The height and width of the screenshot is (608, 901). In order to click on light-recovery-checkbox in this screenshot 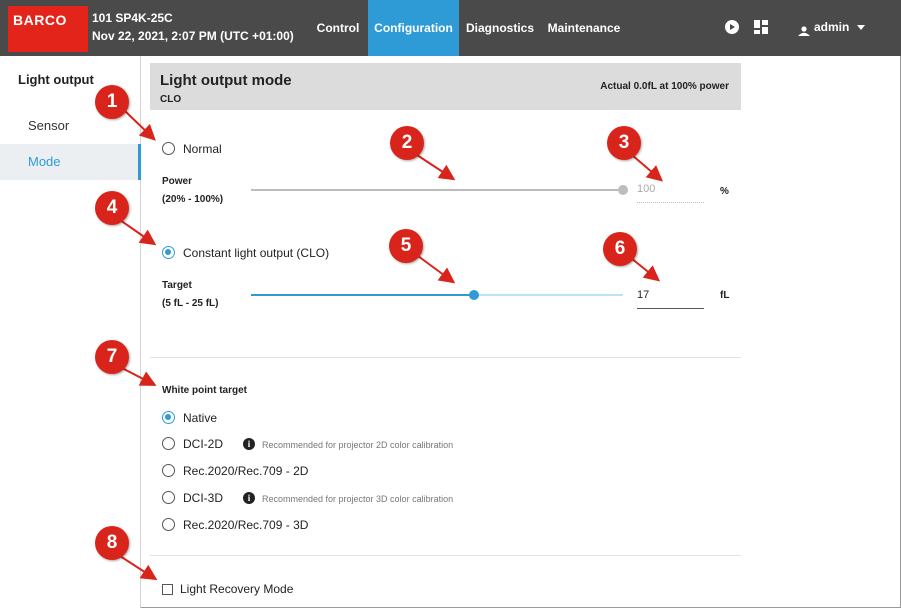, I will do `click(167, 589)`.